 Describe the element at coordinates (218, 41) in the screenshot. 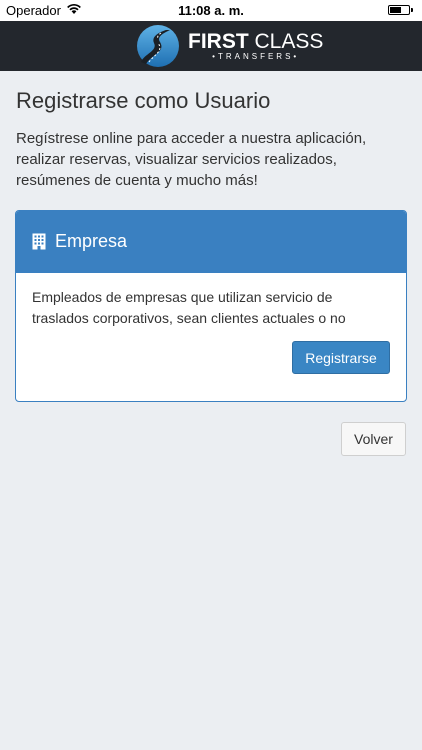

I see `logo-brand-bold: FIRST` at that location.